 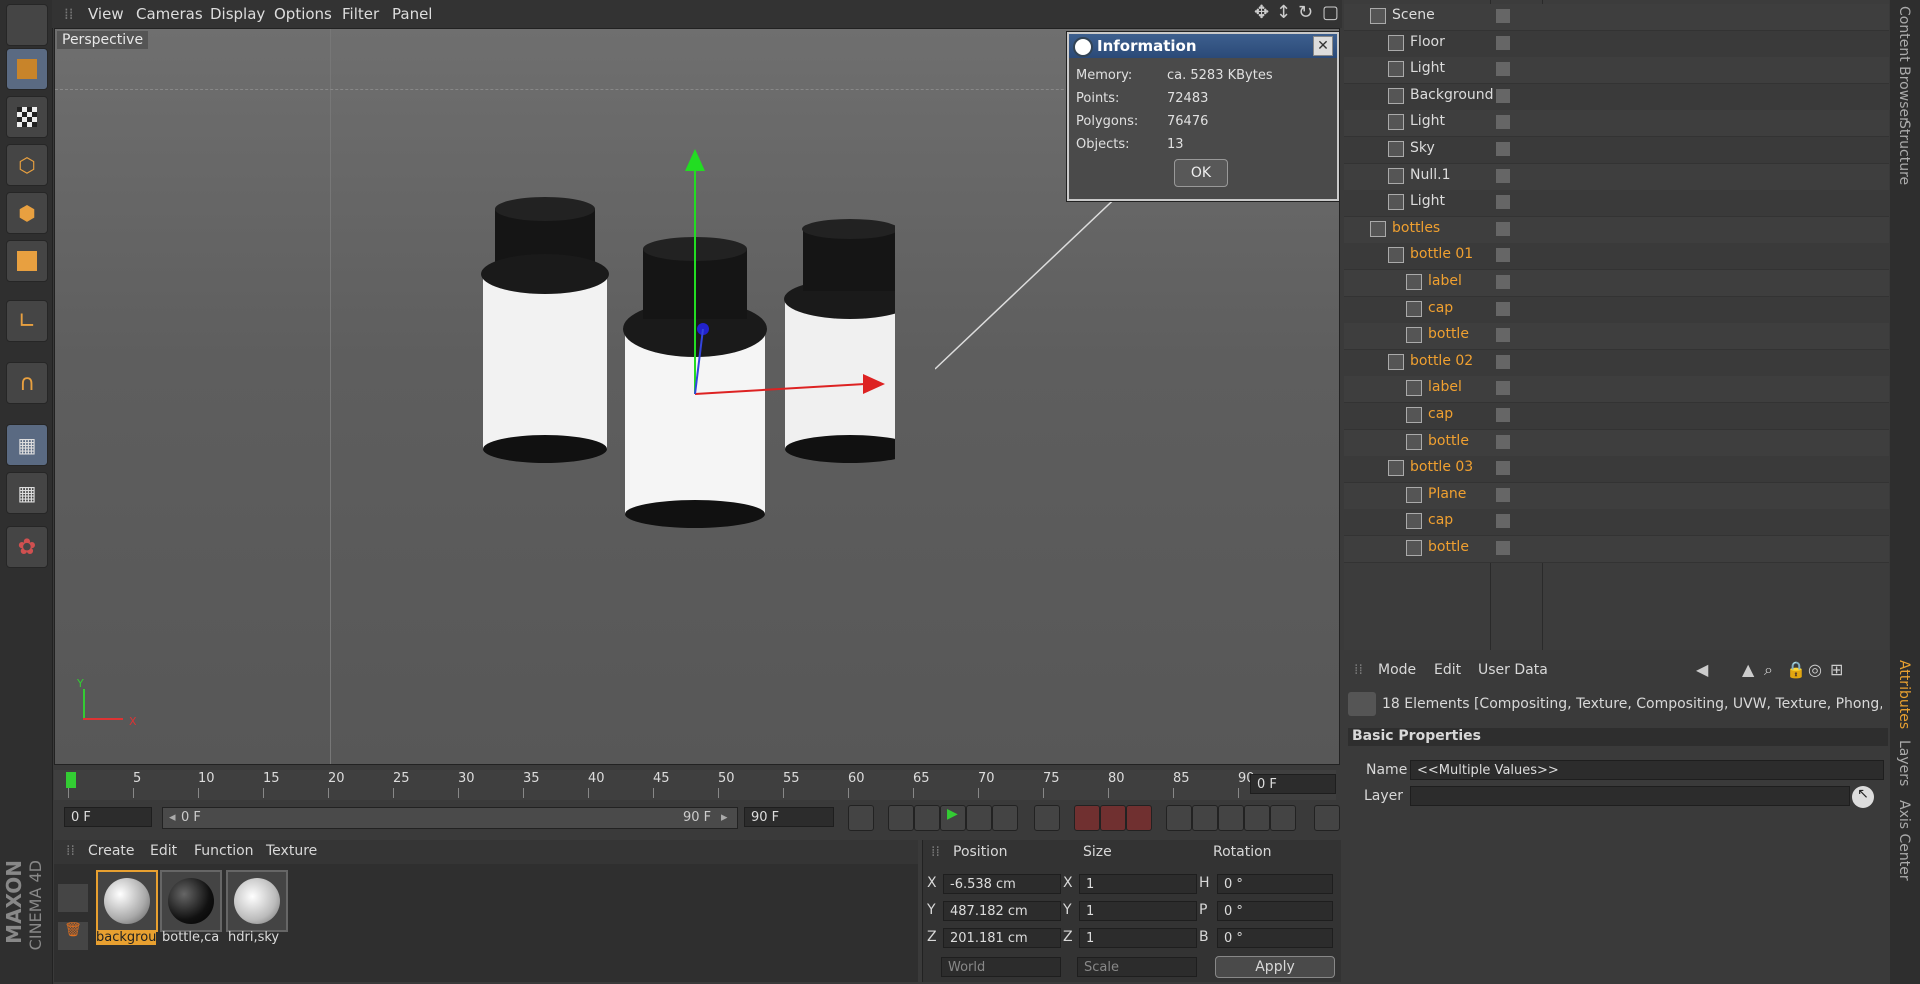 What do you see at coordinates (1768, 670) in the screenshot?
I see `search-icon: ⌕` at bounding box center [1768, 670].